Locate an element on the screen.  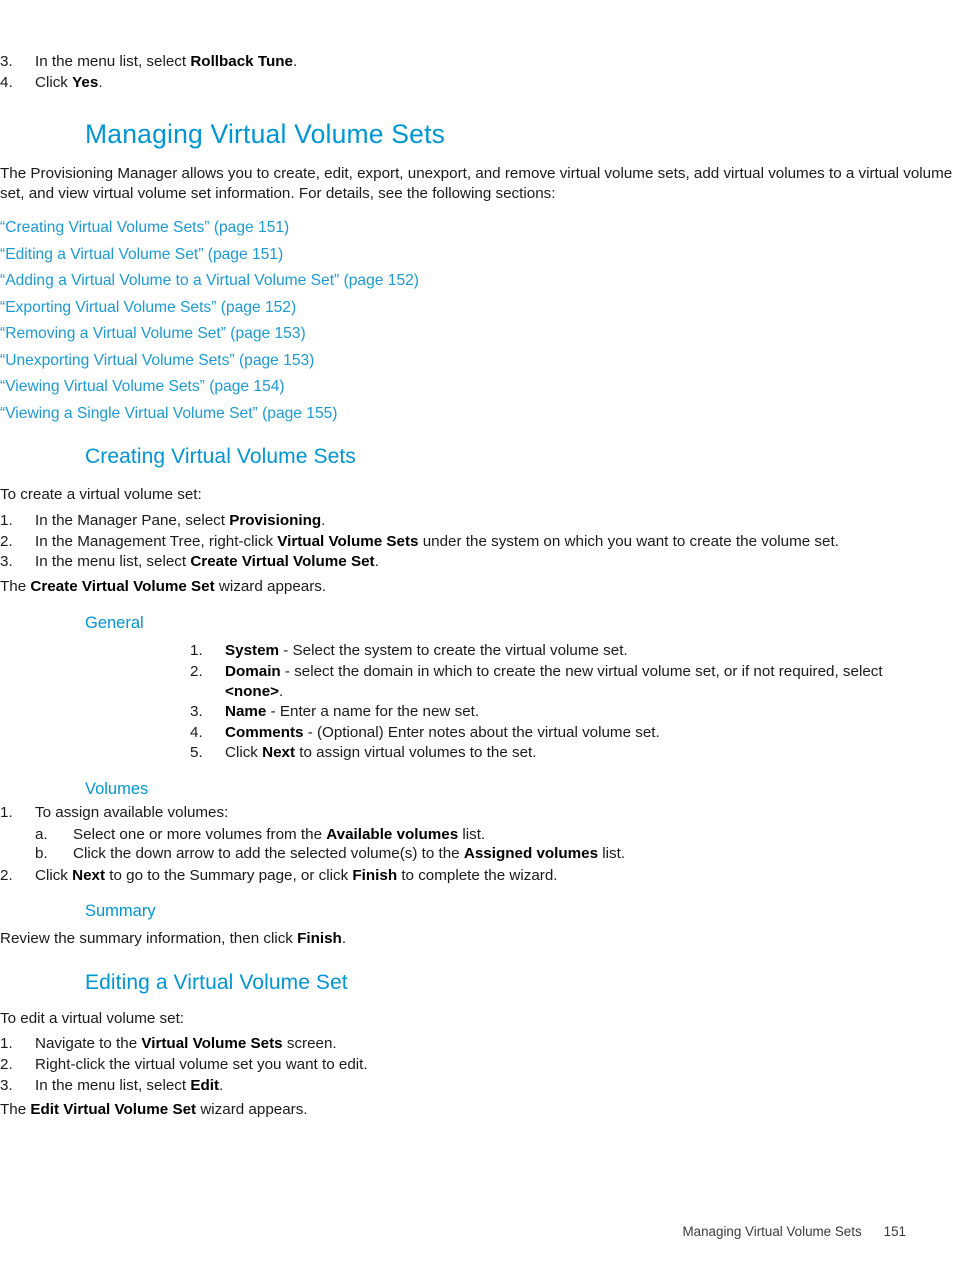
summary-bold: Finish is located at coordinates (319, 939).